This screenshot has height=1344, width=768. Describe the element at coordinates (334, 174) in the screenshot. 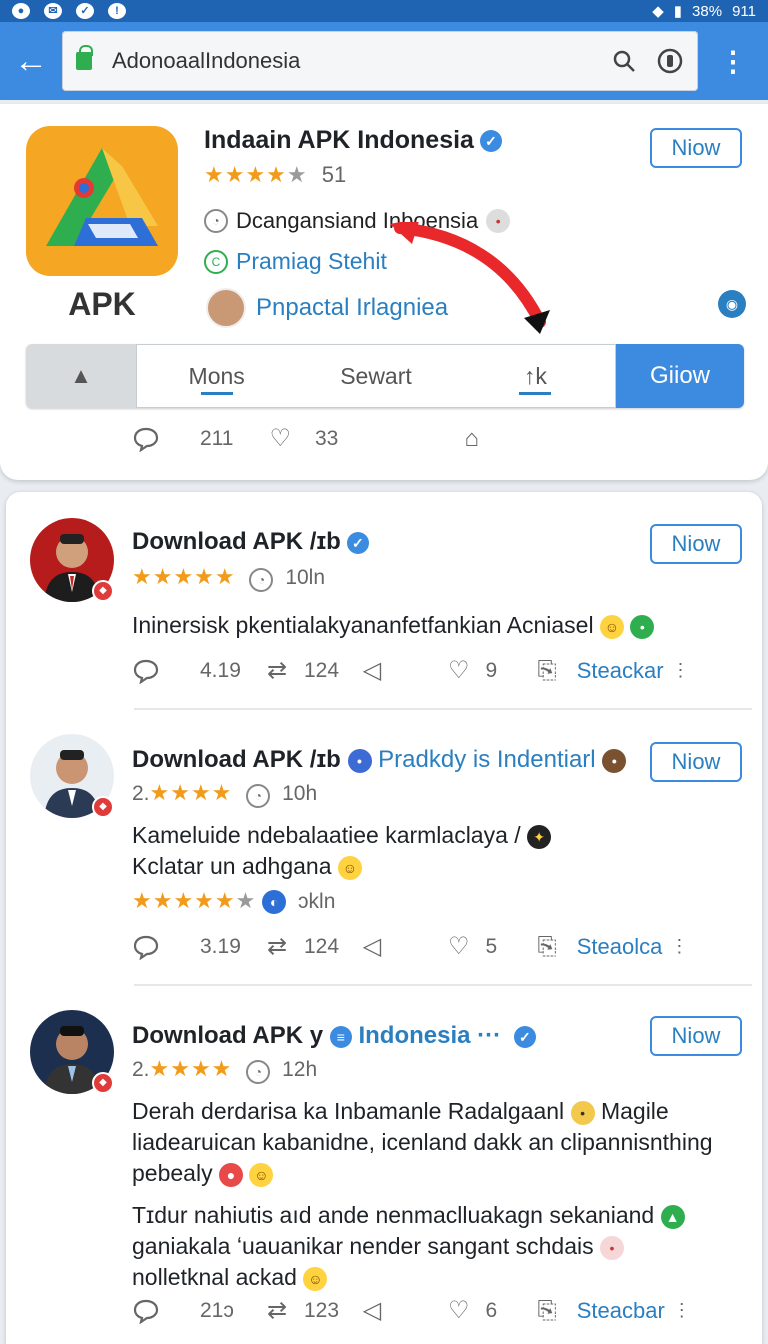

I see `rating-count: 51` at that location.